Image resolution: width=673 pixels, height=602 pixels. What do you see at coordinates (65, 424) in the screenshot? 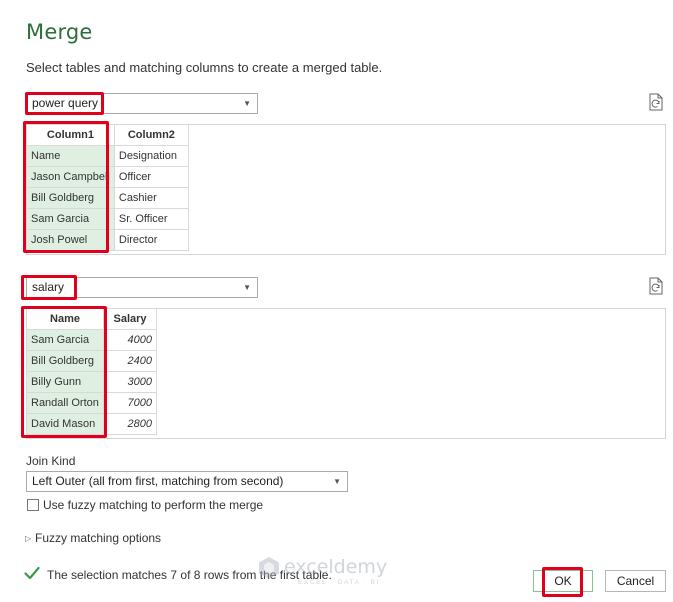
I see `table-cell: David Mason` at bounding box center [65, 424].